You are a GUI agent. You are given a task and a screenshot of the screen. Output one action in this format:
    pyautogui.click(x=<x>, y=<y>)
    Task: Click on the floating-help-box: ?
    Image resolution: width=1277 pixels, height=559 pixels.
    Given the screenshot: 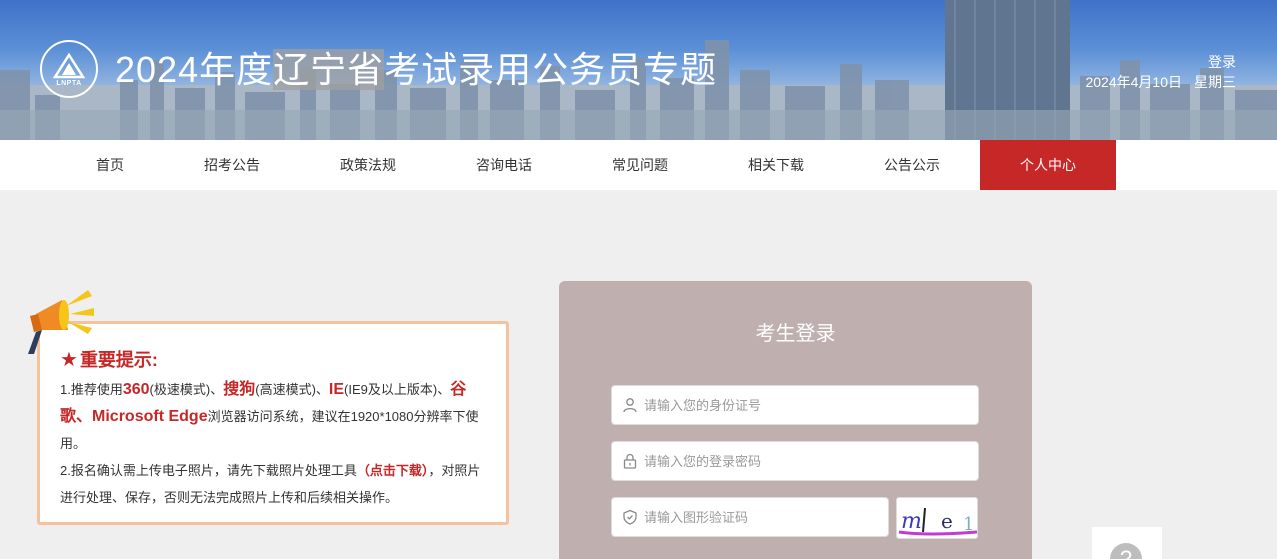 What is the action you would take?
    pyautogui.click(x=1127, y=543)
    